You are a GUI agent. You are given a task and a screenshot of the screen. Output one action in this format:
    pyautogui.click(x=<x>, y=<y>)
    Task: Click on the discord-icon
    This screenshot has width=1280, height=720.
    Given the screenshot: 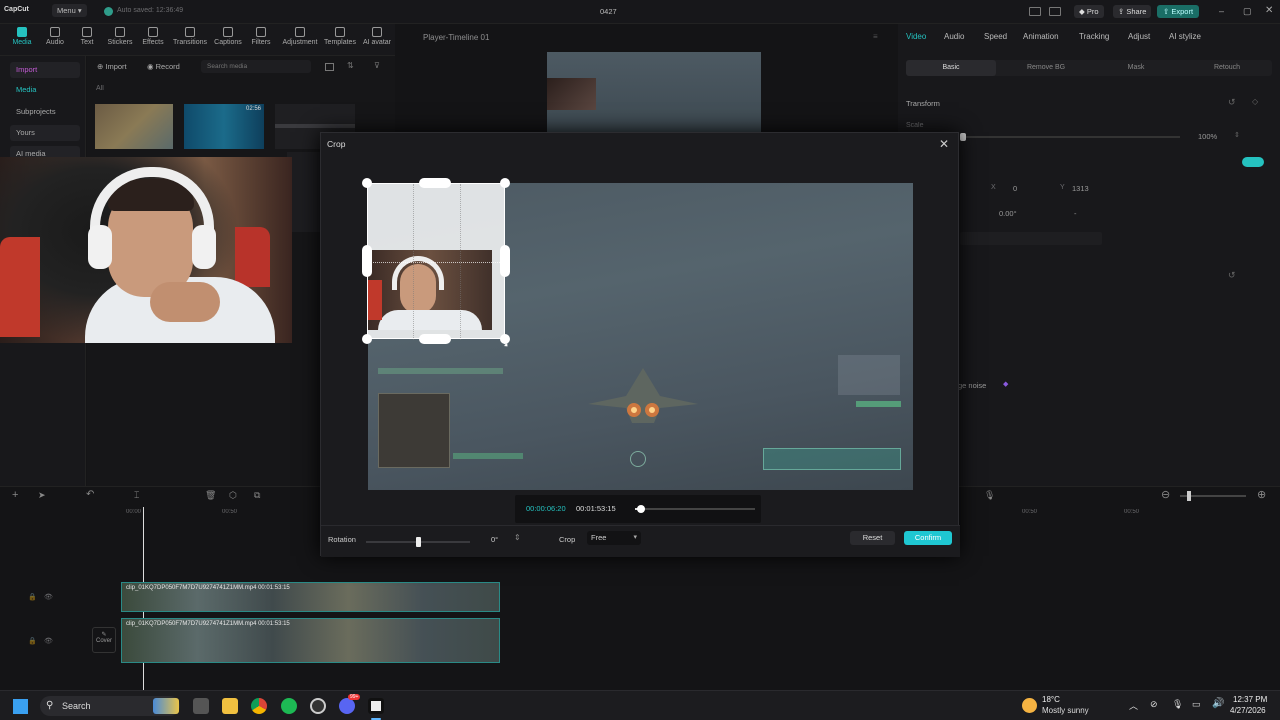 What is the action you would take?
    pyautogui.click(x=347, y=706)
    